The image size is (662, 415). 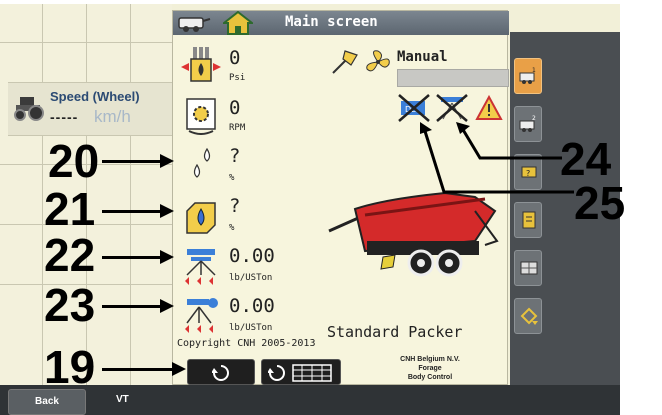 I want to click on sensor-row-pressure: 0 Psi, so click(x=258, y=65).